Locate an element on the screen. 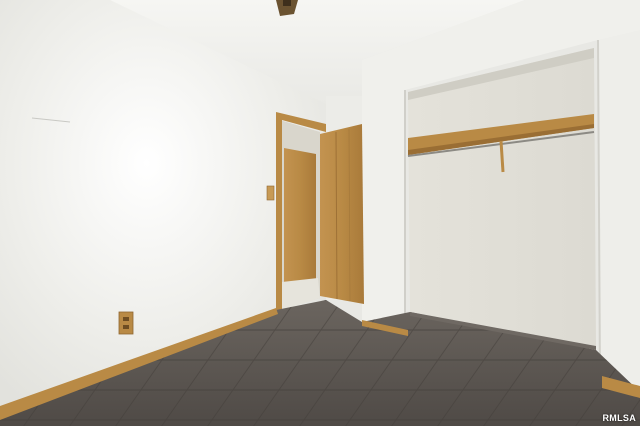 Image resolution: width=640 pixels, height=426 pixels. light-switch is located at coordinates (270, 193).